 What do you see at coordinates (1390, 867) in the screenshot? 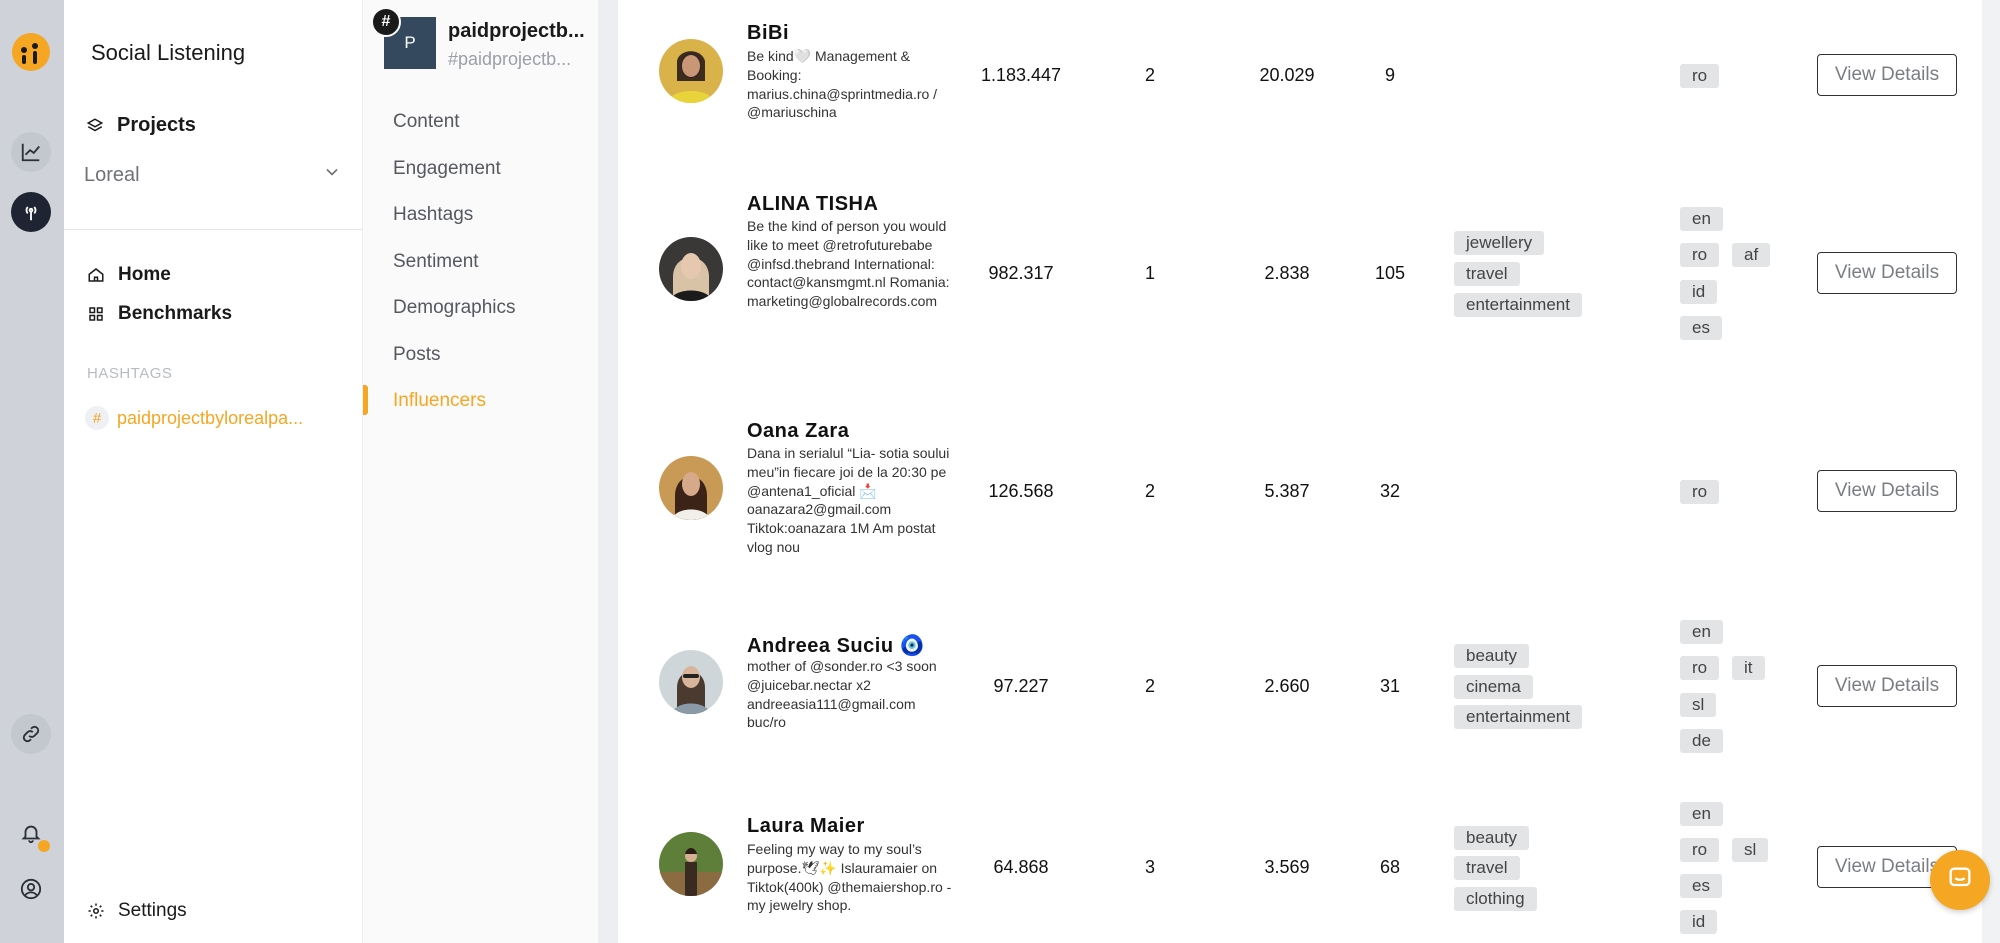
I see `count-value: 68` at bounding box center [1390, 867].